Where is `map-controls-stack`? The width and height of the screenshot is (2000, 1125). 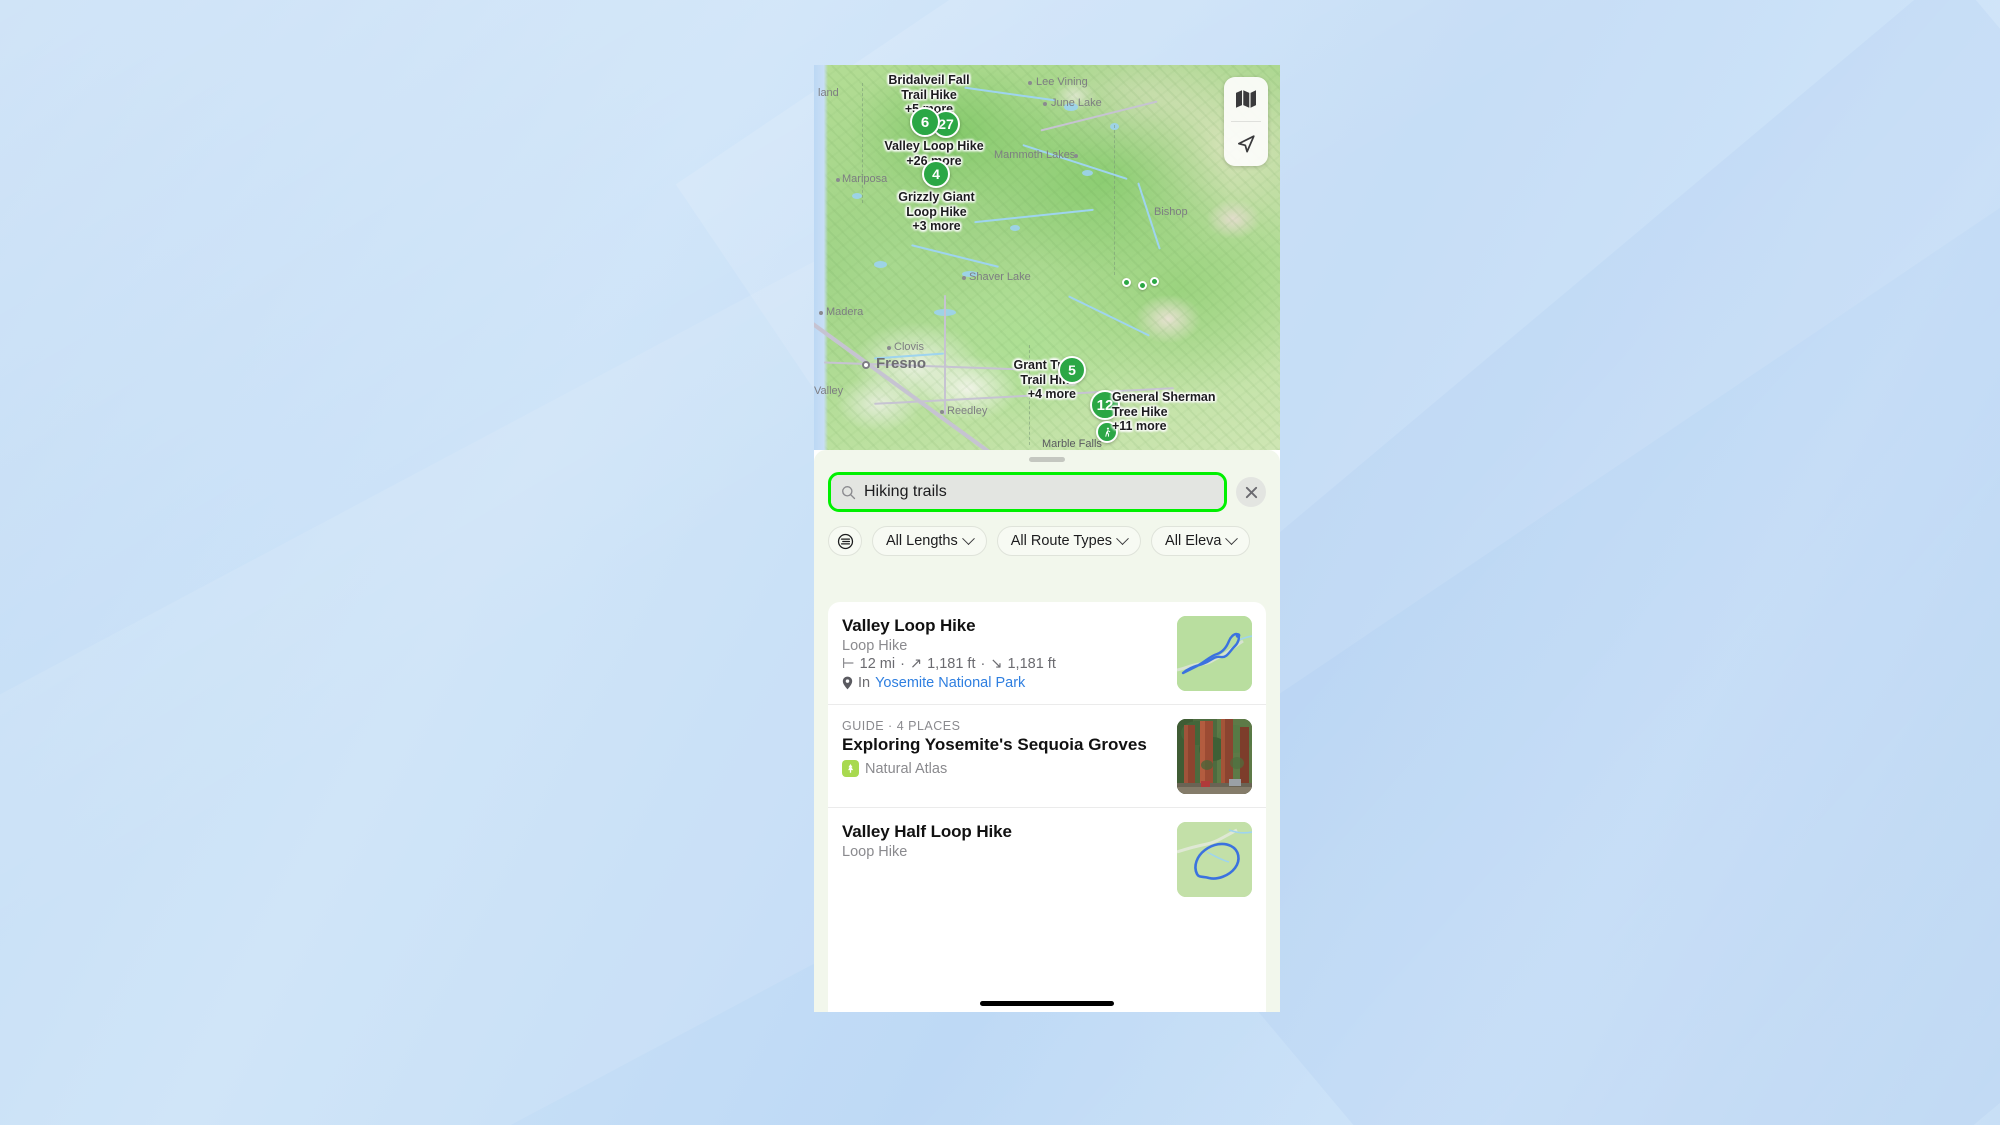 map-controls-stack is located at coordinates (1246, 121).